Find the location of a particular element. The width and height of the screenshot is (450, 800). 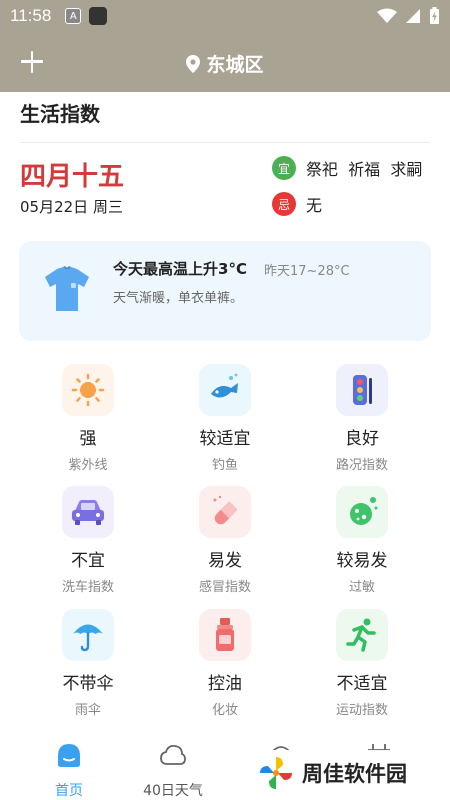

index-value: 强 is located at coordinates (88, 439).